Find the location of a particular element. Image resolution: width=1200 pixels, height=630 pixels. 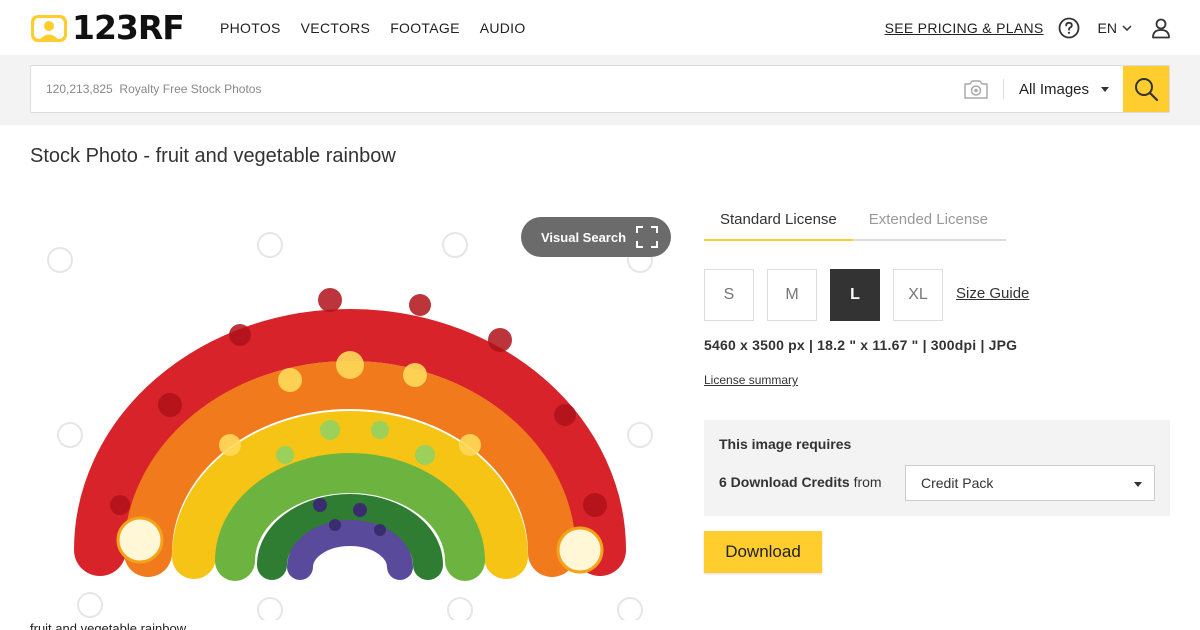

search-box: All Images is located at coordinates (600, 89).